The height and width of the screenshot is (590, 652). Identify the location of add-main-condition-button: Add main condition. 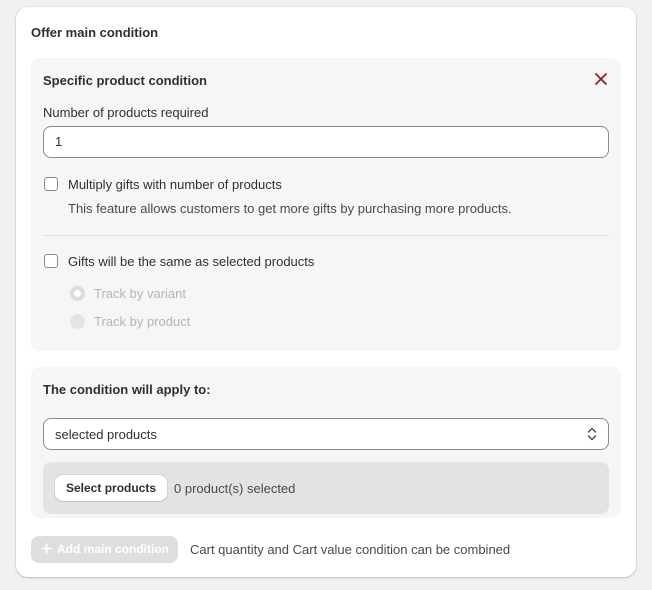
(104, 549).